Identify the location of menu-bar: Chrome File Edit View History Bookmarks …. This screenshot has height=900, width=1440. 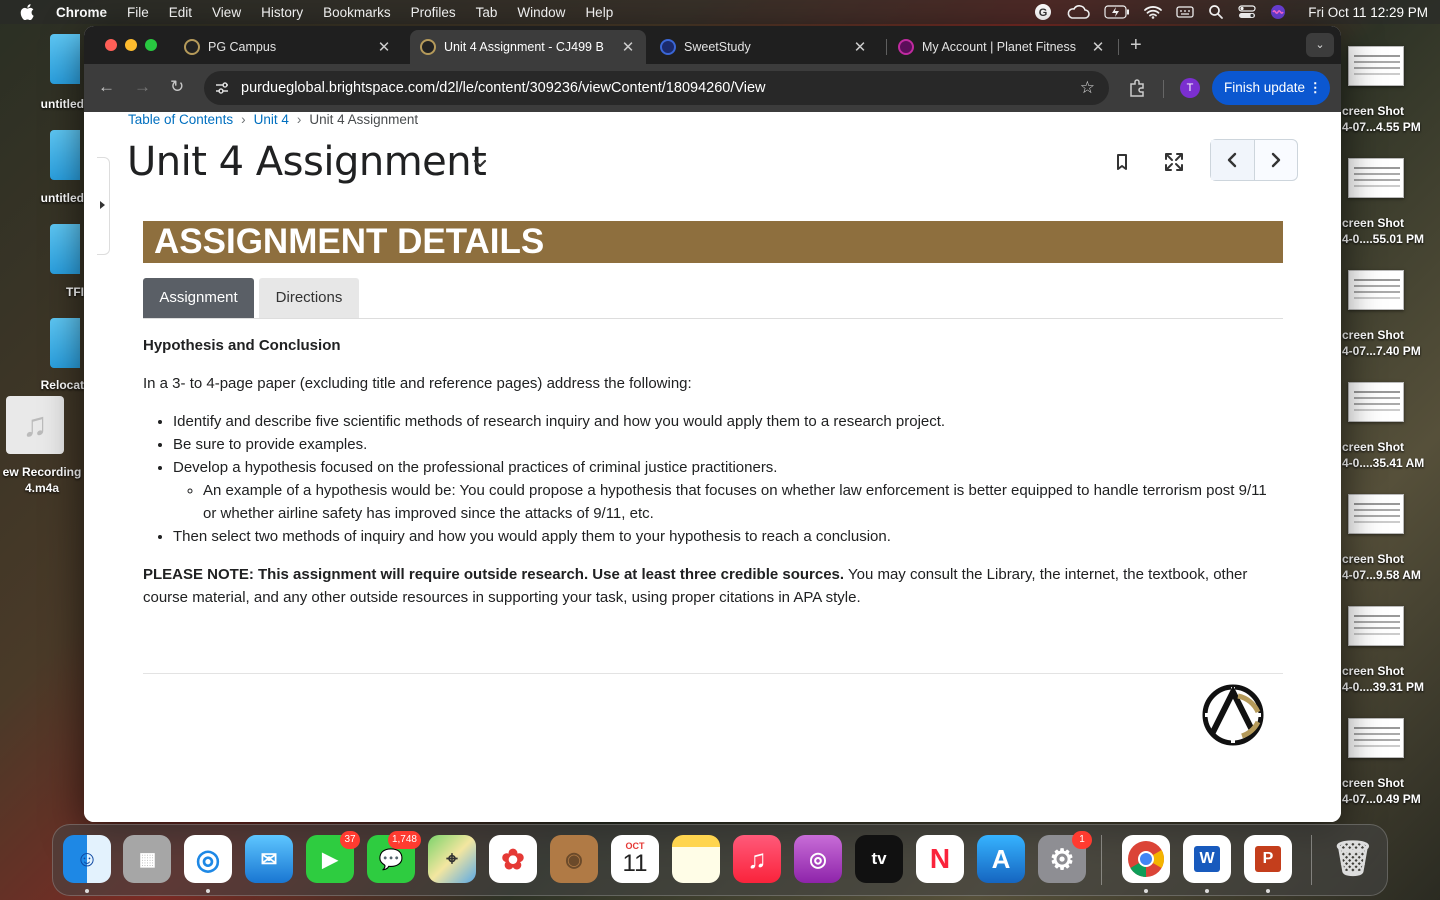
(720, 12).